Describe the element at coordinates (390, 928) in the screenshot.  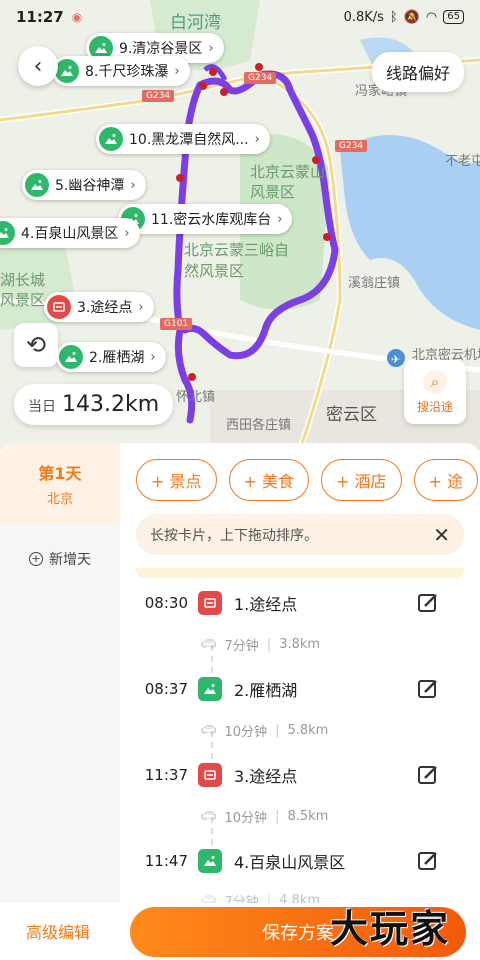
I see `watermark-logo: 大玩家` at that location.